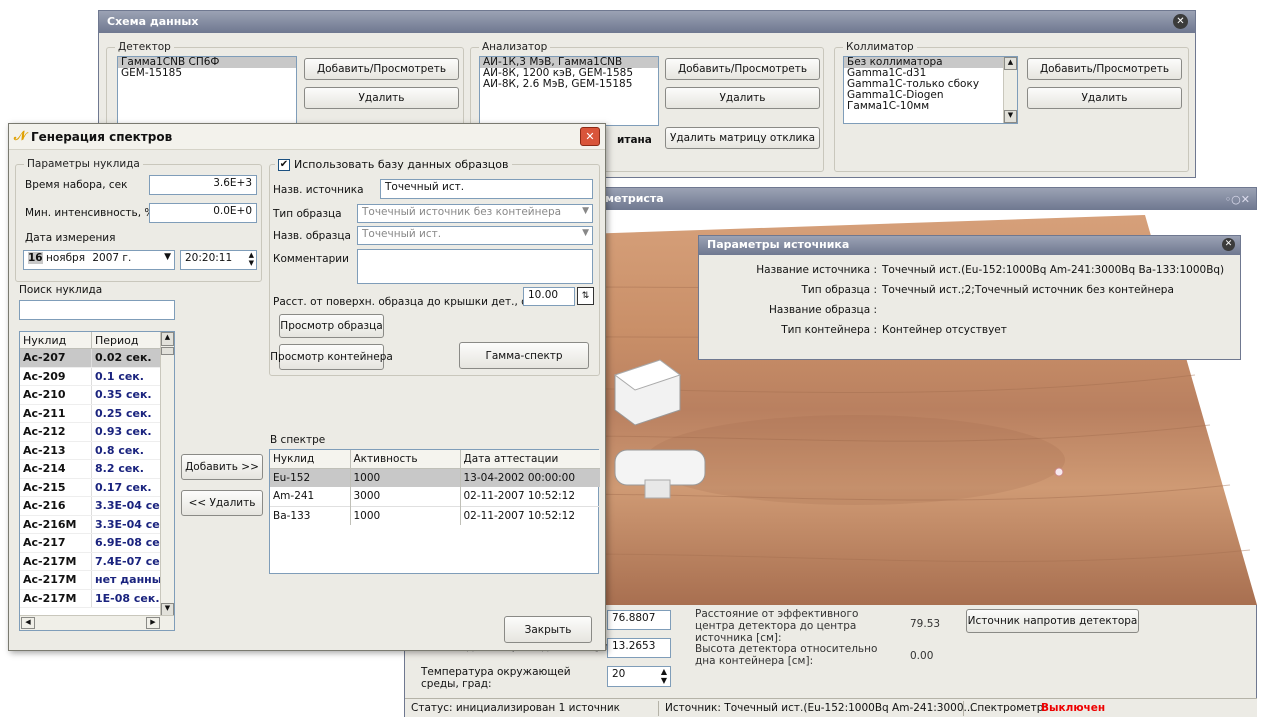  What do you see at coordinates (930, 106) in the screenshot?
I see `list-item: Гамма1С-10мм` at bounding box center [930, 106].